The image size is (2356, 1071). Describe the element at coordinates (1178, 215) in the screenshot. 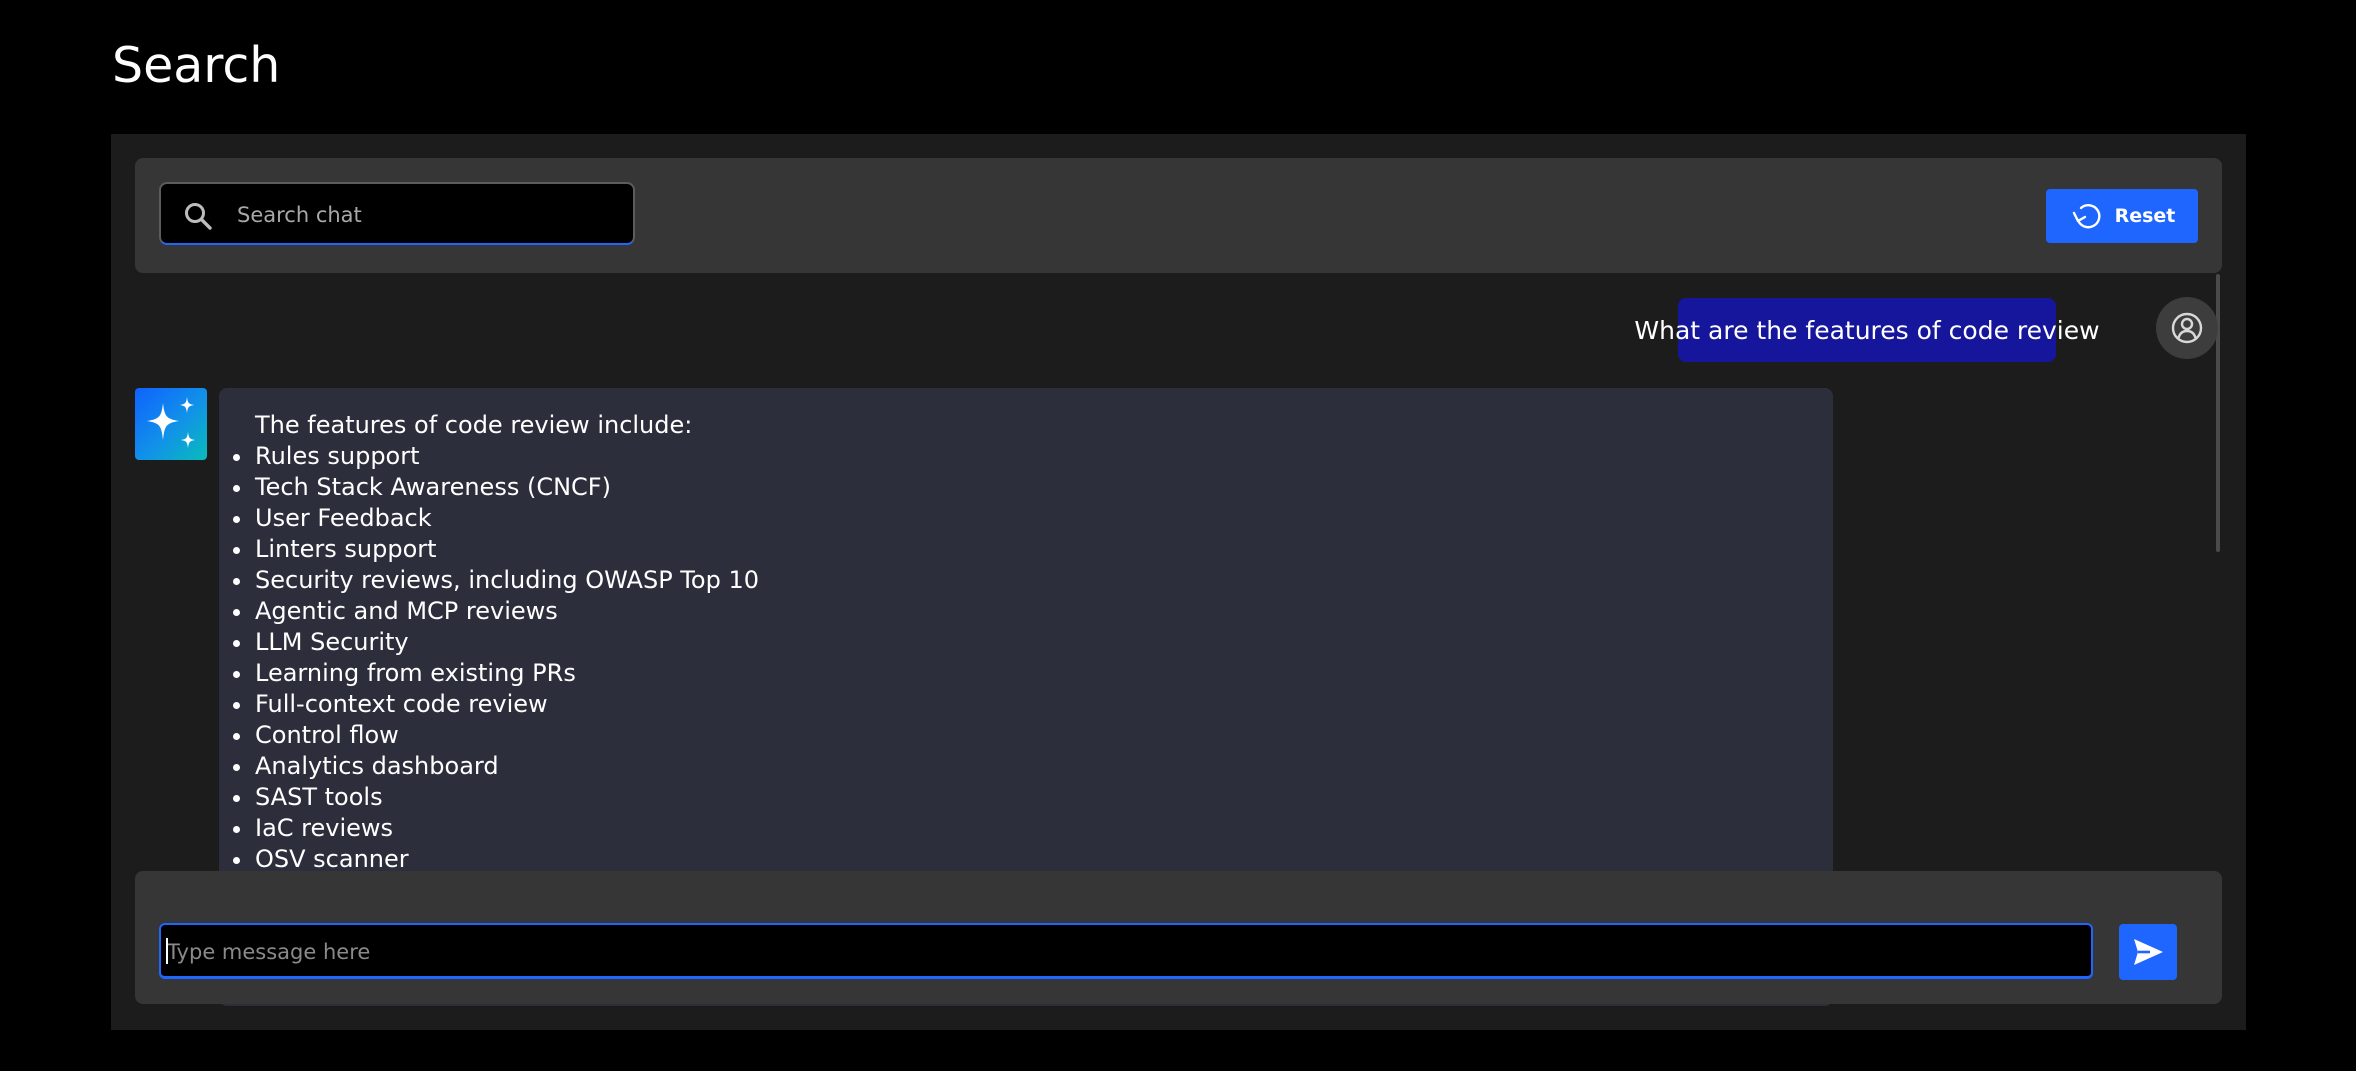

I see `chat-toolbar: Reset` at that location.